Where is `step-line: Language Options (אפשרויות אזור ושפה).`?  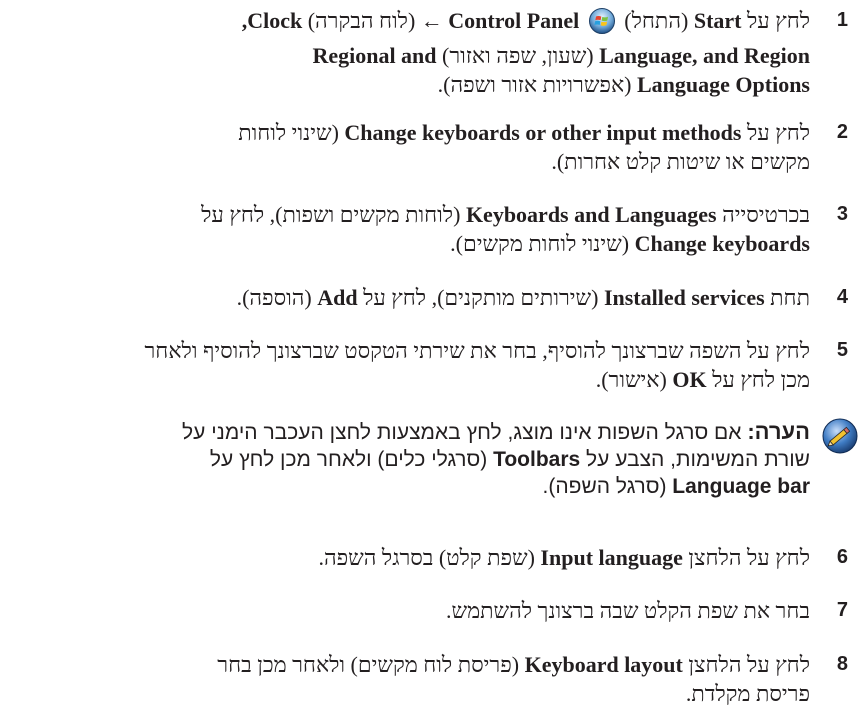 step-line: Language Options (אפשרויות אזור ושפה). is located at coordinates (623, 84).